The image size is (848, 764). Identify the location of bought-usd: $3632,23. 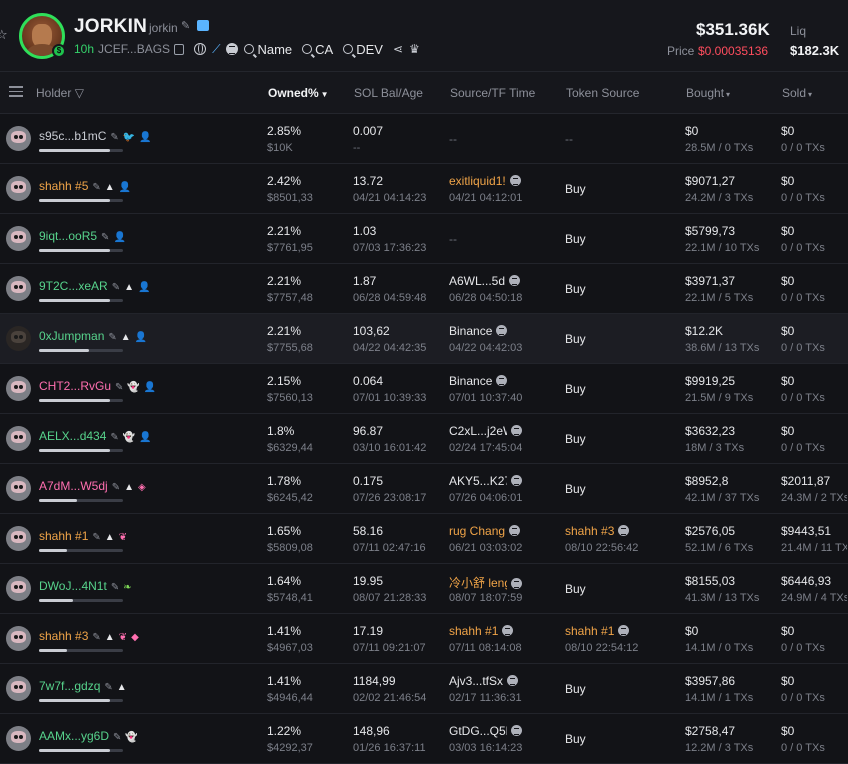
(710, 431).